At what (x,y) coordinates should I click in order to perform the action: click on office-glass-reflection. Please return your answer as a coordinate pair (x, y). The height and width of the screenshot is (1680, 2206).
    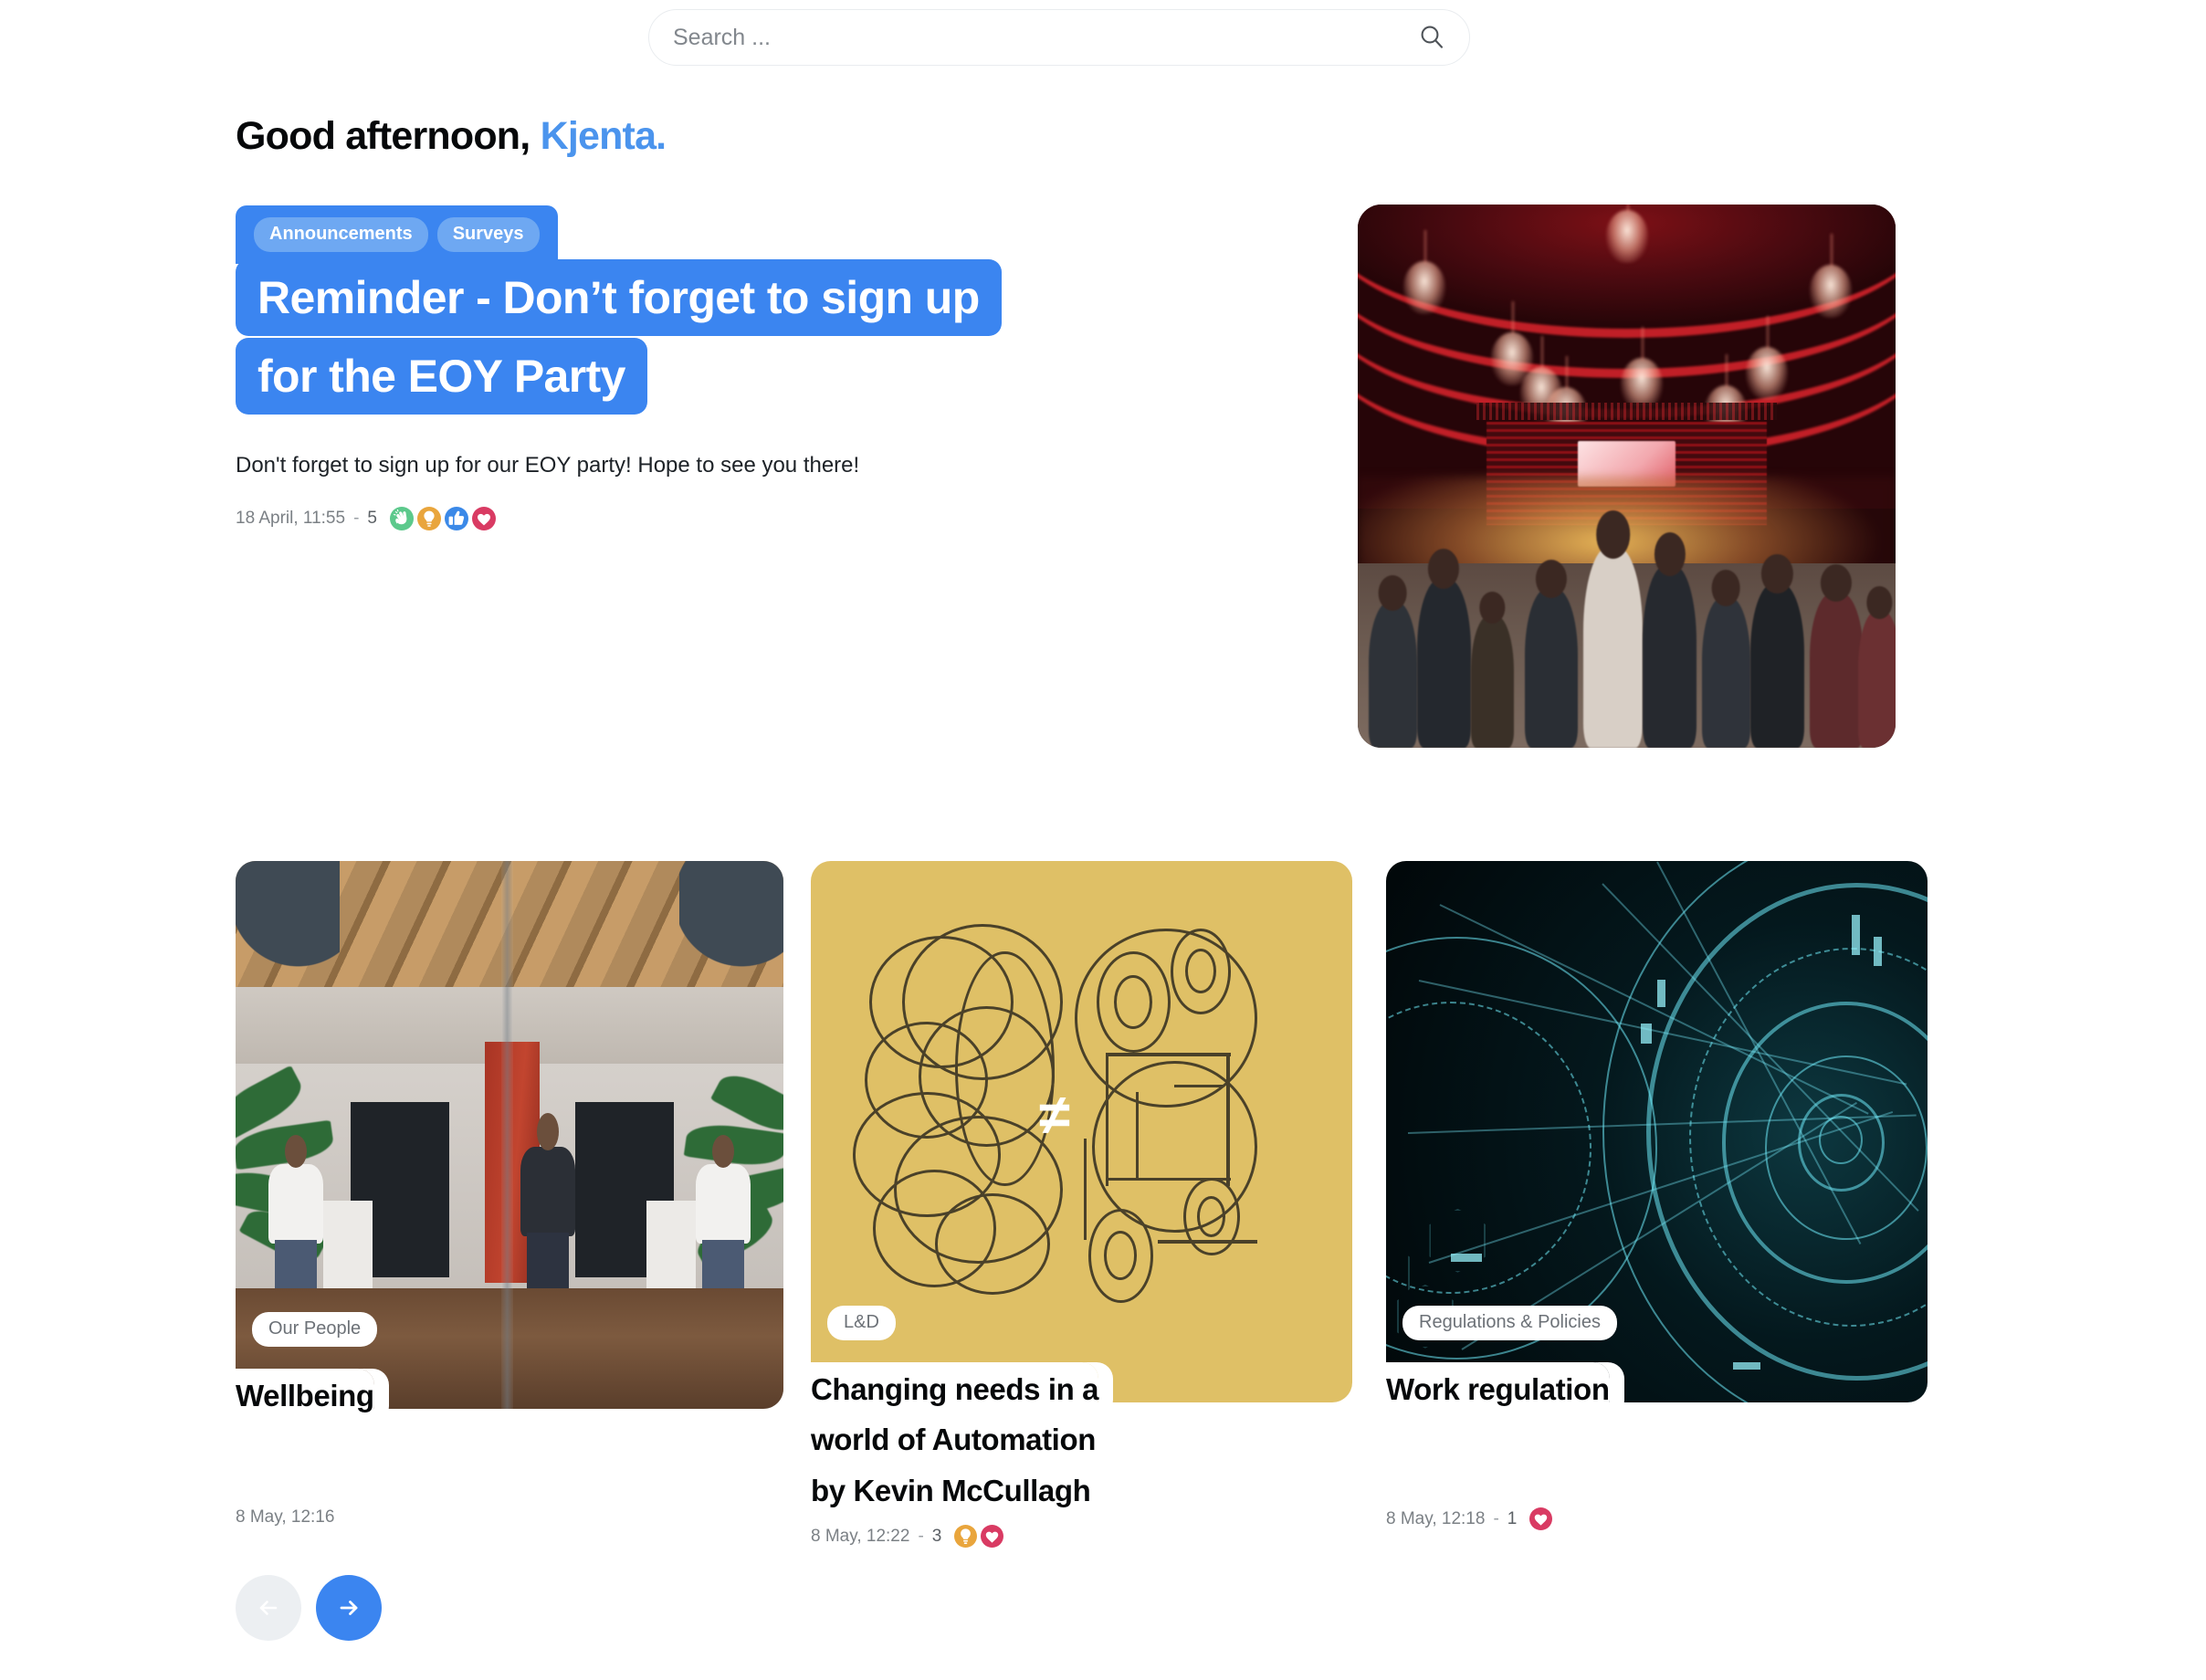
    Looking at the image, I should click on (507, 1135).